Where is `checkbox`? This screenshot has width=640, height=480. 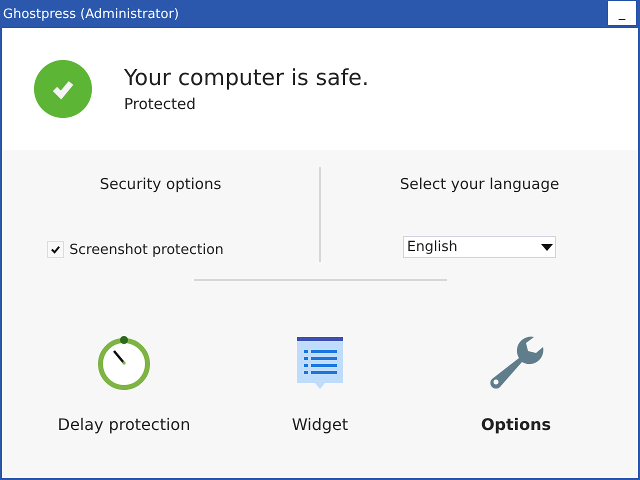
checkbox is located at coordinates (55, 249).